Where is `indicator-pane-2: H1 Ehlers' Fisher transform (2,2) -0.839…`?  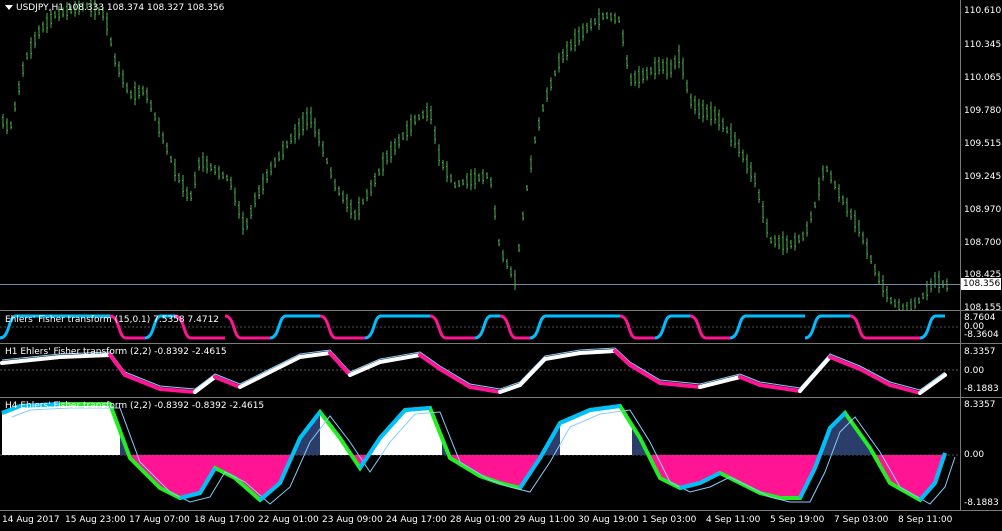 indicator-pane-2: H1 Ehlers' Fisher transform (2,2) -0.839… is located at coordinates (480, 370).